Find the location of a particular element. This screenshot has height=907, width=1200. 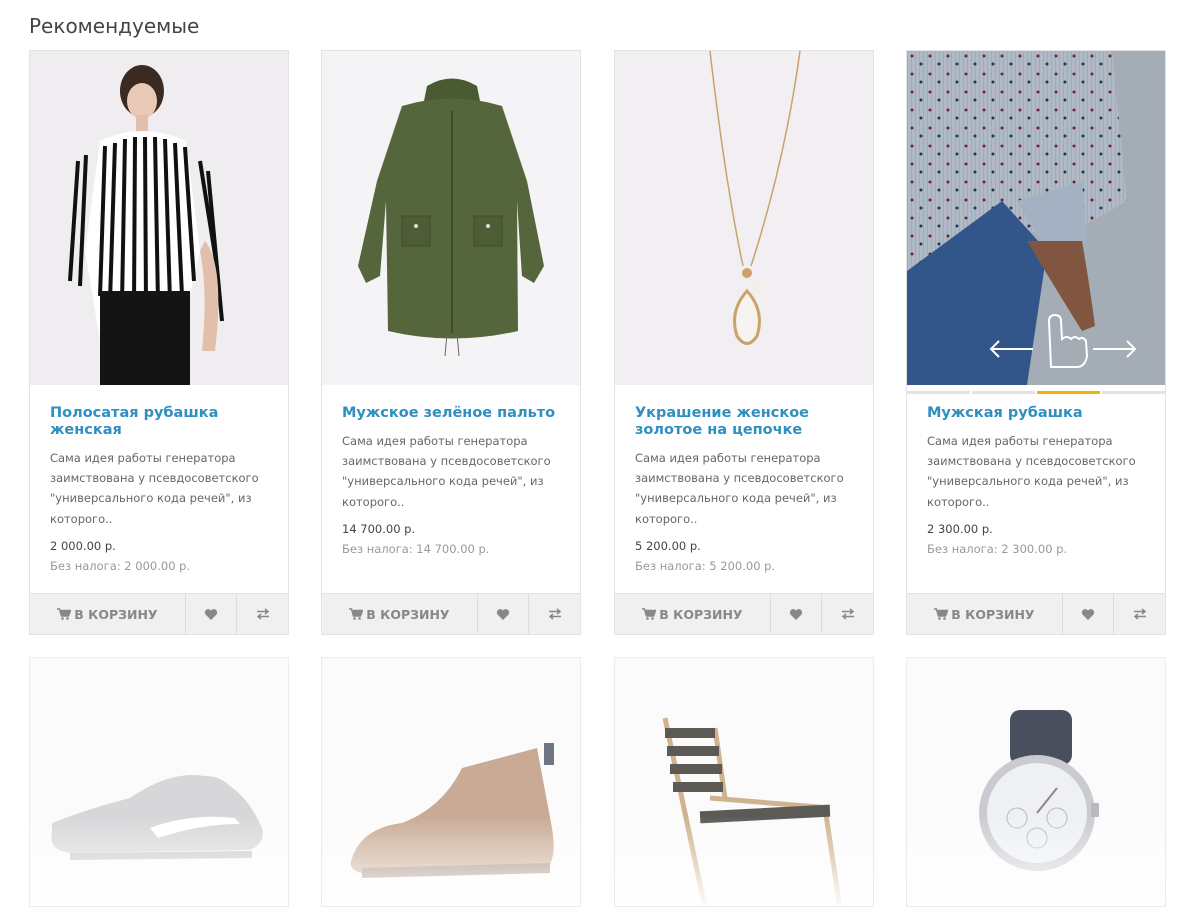

product-tax-price: Без налога: 5 200.00 р. is located at coordinates (705, 565).